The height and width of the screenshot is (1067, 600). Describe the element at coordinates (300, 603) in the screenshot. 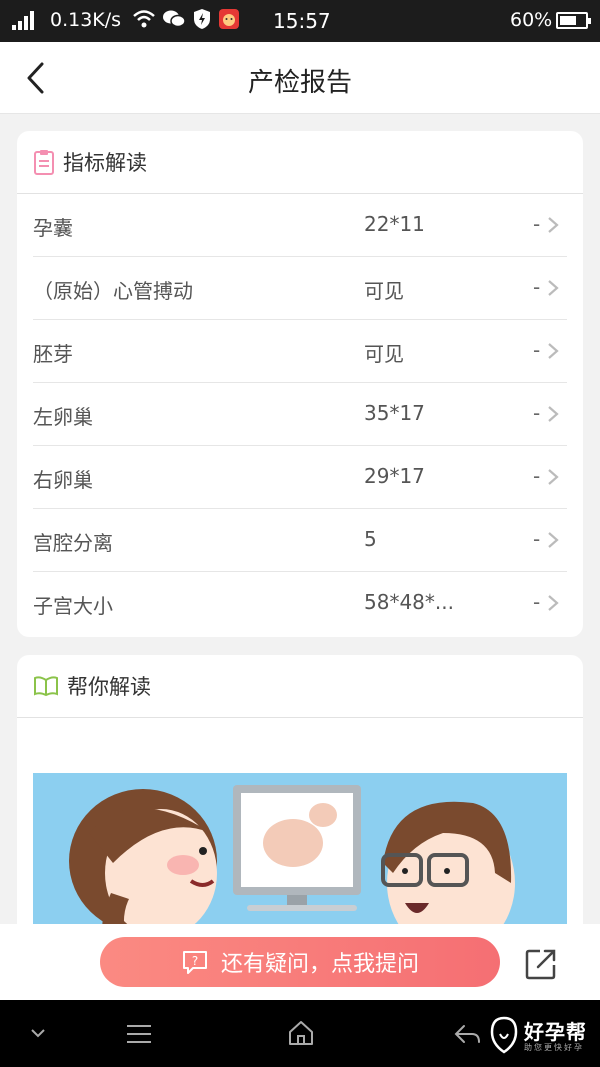

I see `indicator-row: 子宫大小 58*48*... -` at that location.